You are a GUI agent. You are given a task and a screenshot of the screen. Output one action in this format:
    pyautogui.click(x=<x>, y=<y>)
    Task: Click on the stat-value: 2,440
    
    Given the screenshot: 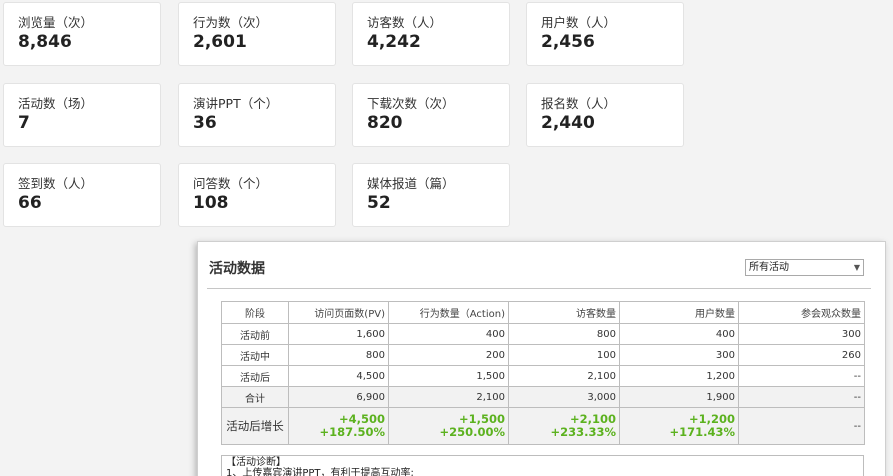 What is the action you would take?
    pyautogui.click(x=568, y=123)
    